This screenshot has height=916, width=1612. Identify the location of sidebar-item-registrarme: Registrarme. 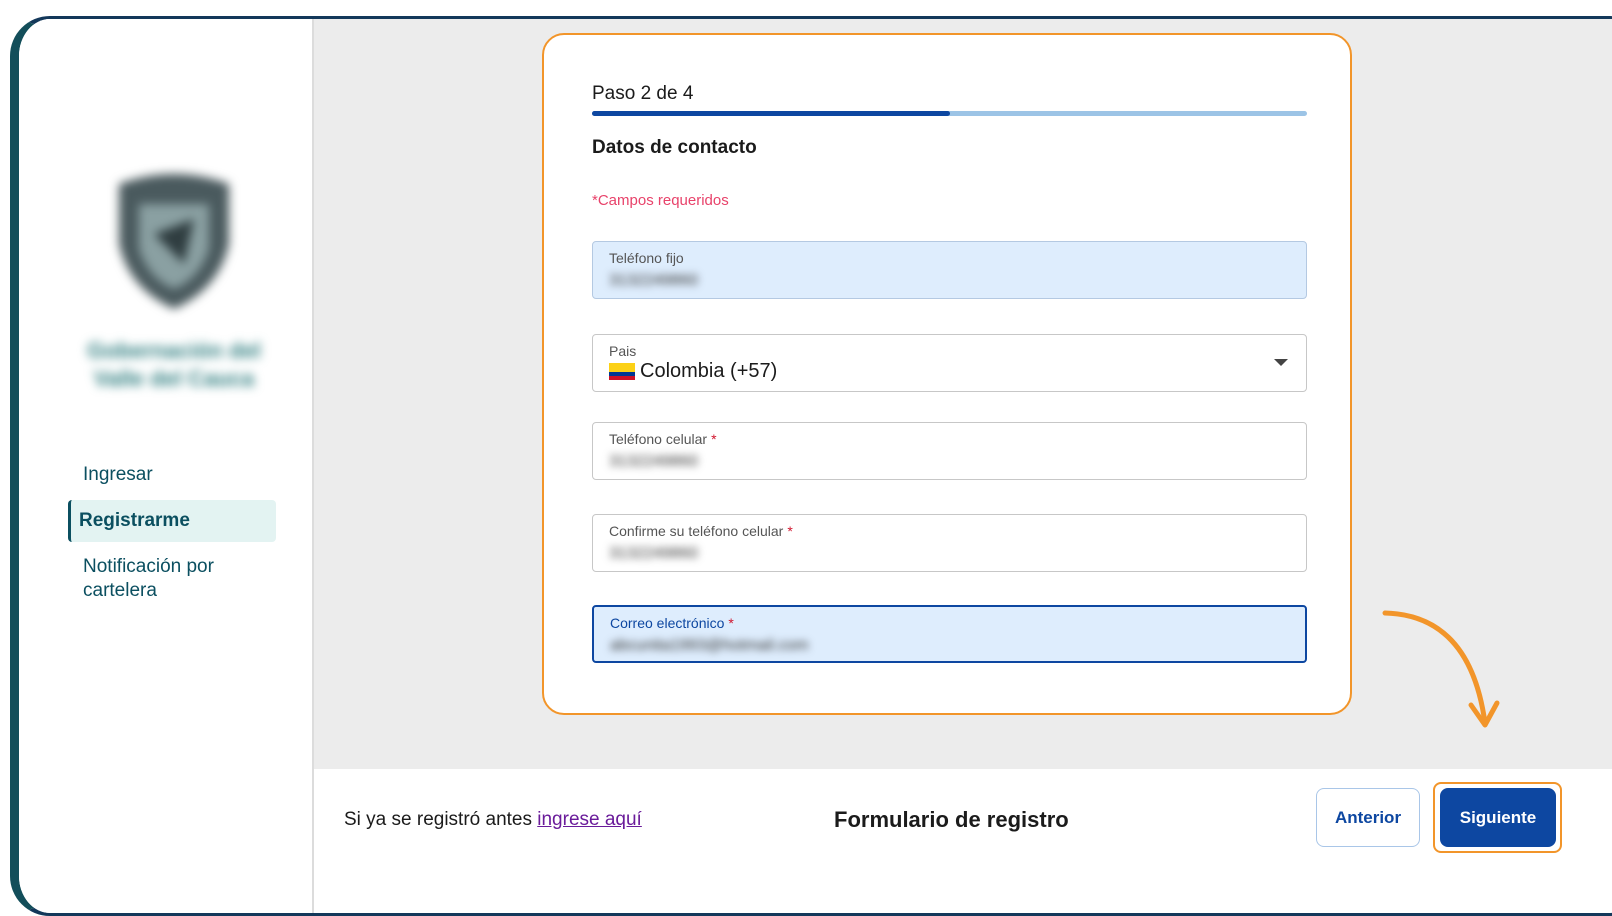
(172, 521).